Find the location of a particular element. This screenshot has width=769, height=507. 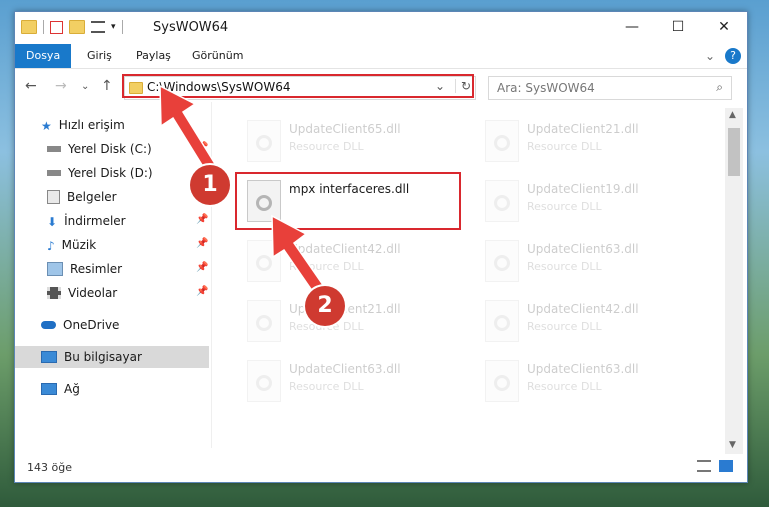

properties-icon is located at coordinates (56, 27).